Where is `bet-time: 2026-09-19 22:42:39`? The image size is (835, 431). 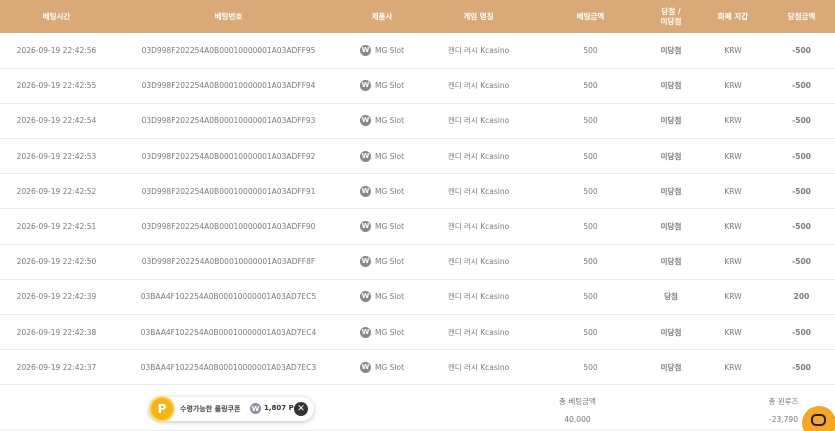 bet-time: 2026-09-19 22:42:39 is located at coordinates (56, 297).